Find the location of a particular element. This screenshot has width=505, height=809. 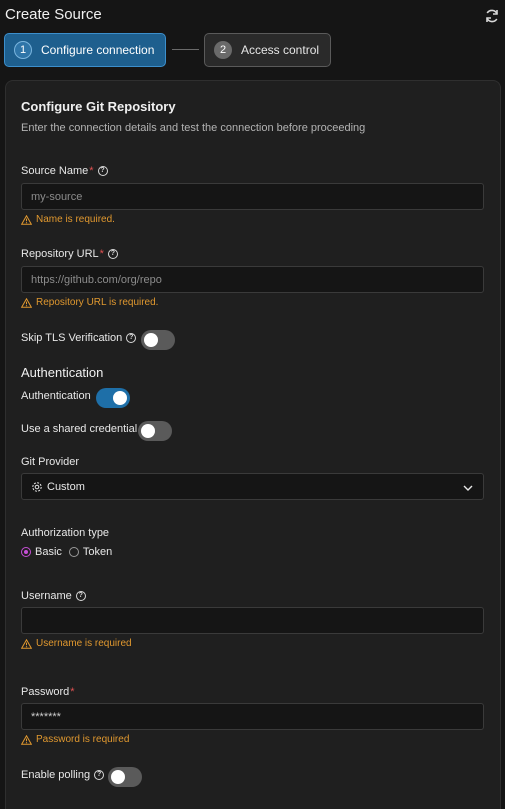

refresh-icon is located at coordinates (492, 16).